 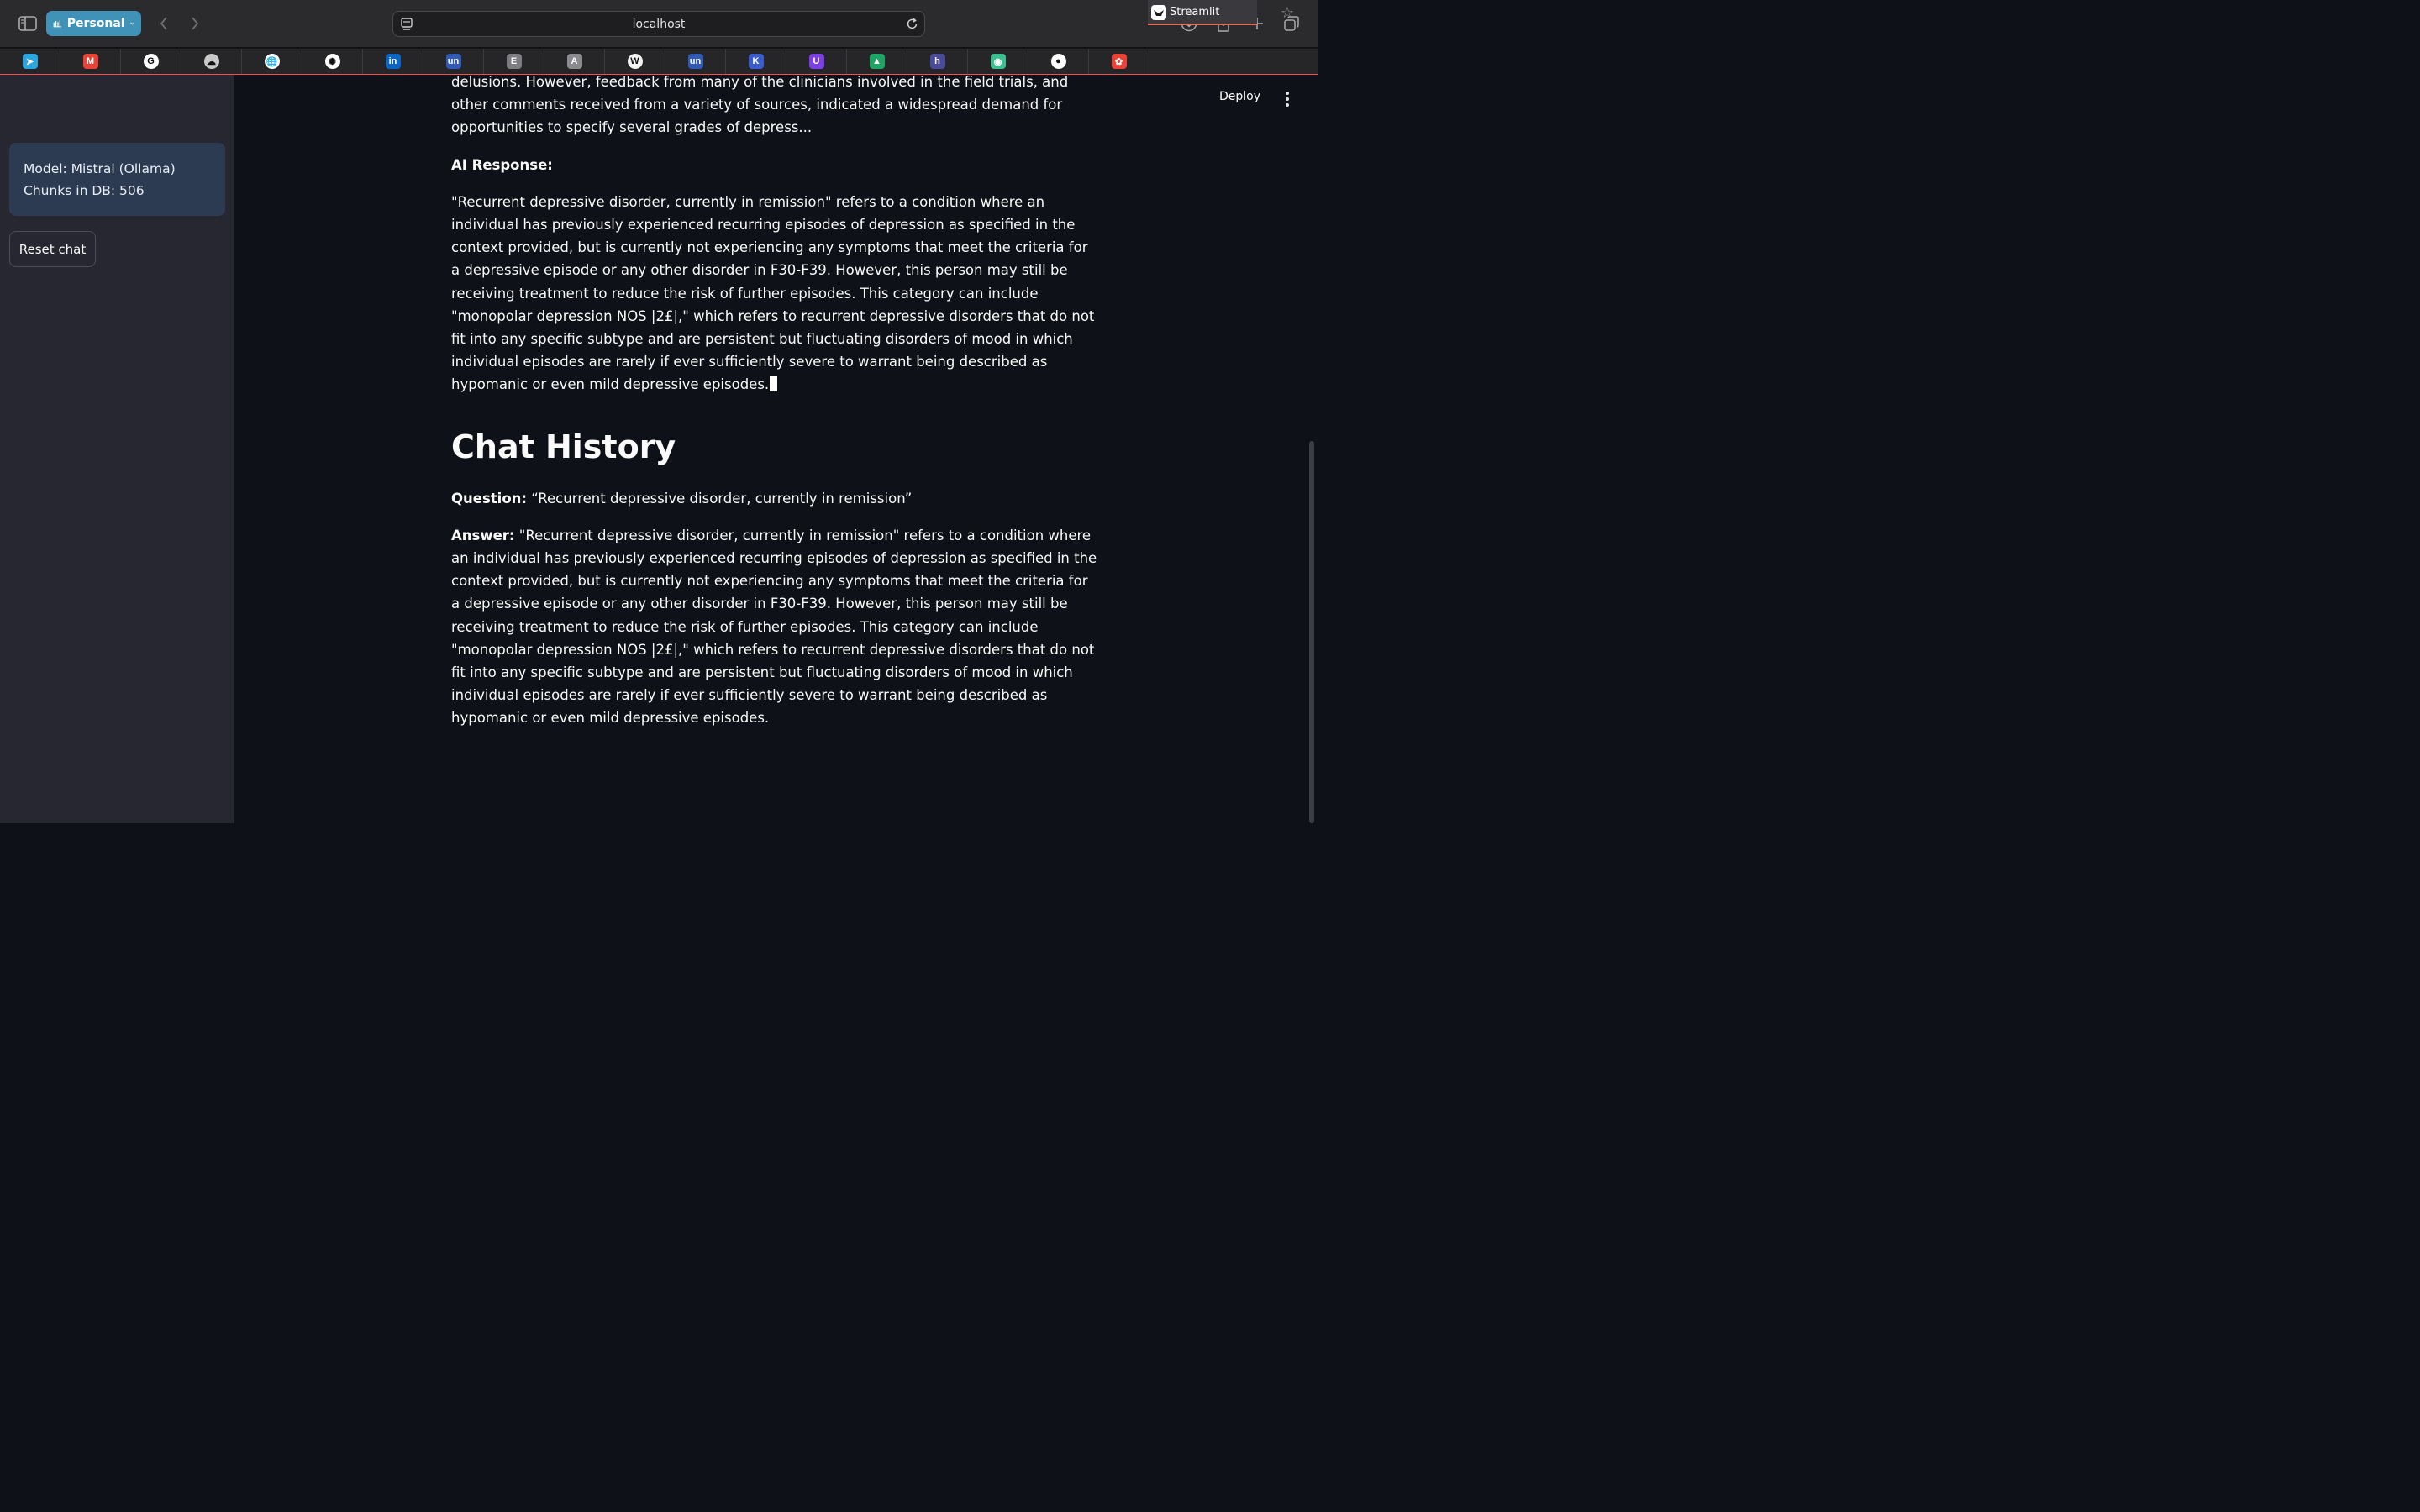 I want to click on model-label: Model: Mistral (Ollama), so click(x=100, y=168).